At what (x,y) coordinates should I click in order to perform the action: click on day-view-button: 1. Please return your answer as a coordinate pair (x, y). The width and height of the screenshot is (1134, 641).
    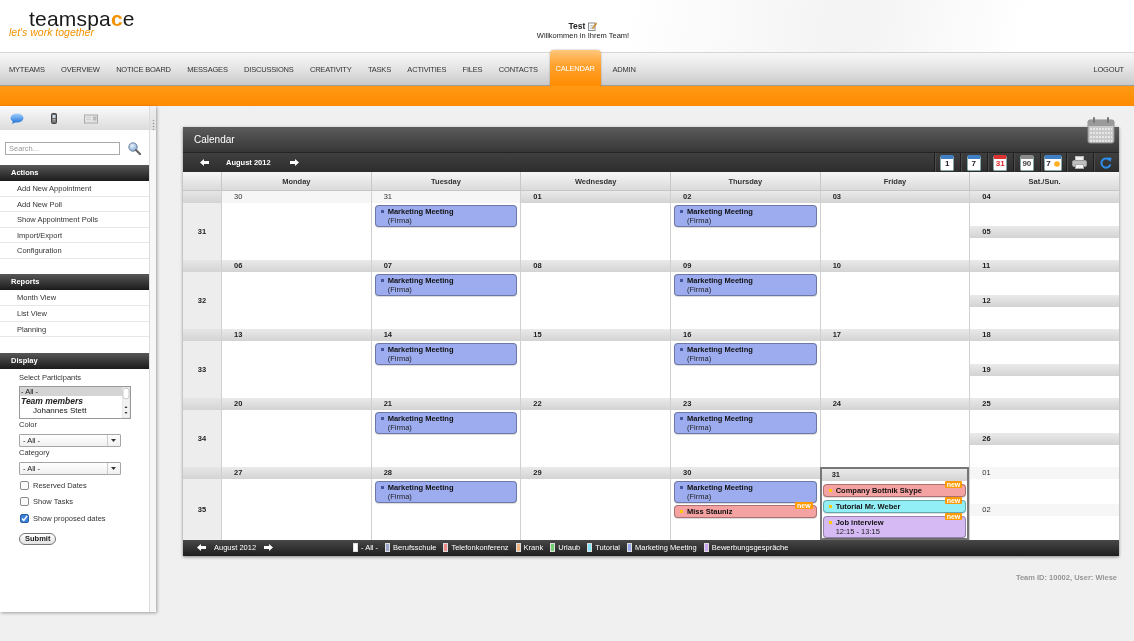
    Looking at the image, I should click on (947, 162).